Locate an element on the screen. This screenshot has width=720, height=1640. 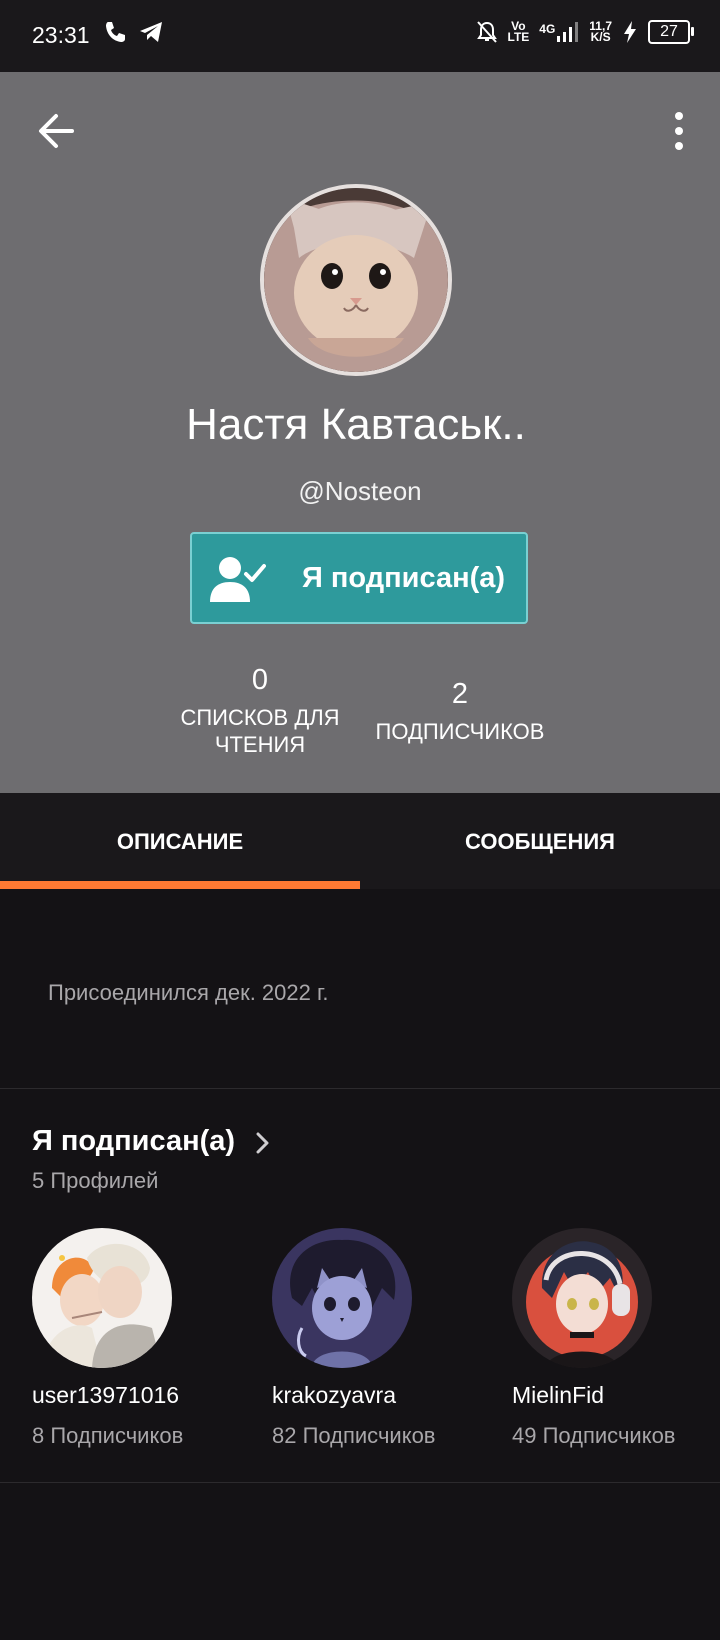
battery-level: 27 is located at coordinates (669, 31).